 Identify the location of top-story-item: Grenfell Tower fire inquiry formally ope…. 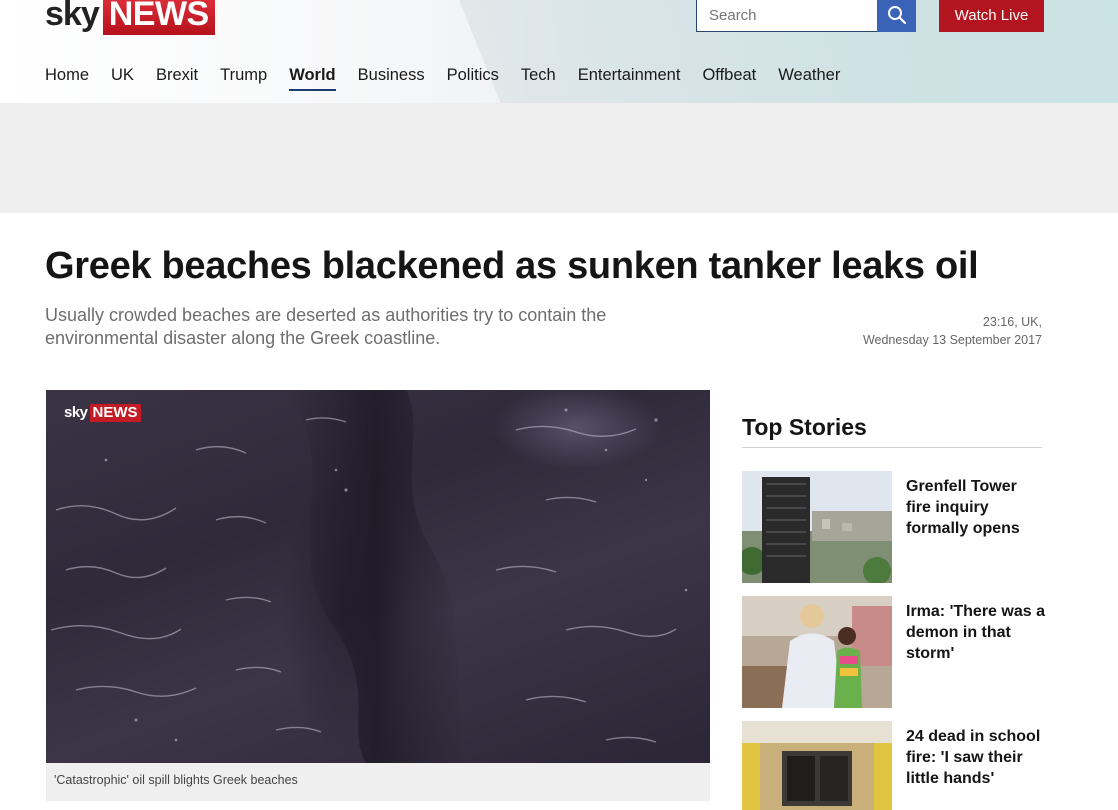
(892, 527).